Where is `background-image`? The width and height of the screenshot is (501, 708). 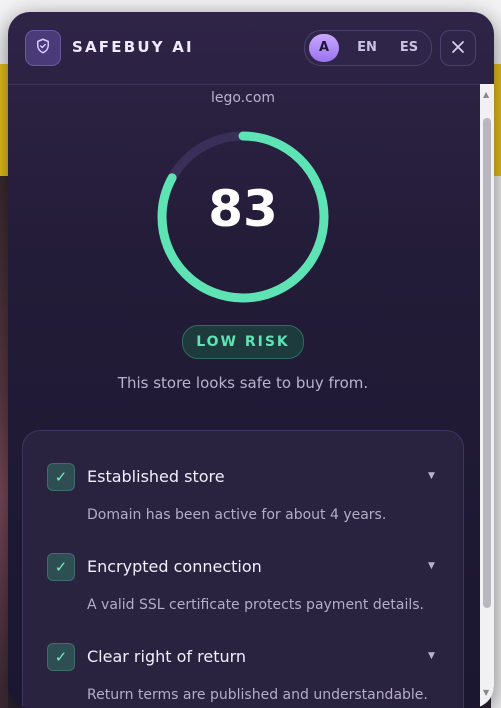 background-image is located at coordinates (4, 442).